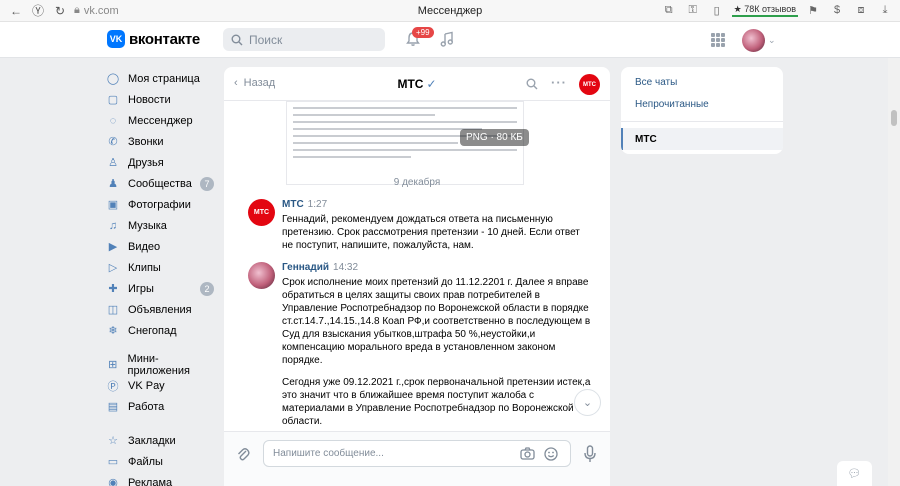 The image size is (900, 486). I want to click on sidebar-item-work: ▤ Работа, so click(162, 406).